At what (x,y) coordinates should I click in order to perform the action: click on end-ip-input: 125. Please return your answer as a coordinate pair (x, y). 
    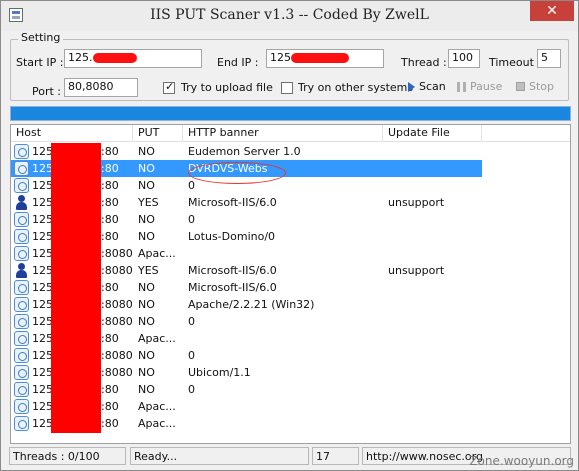
    Looking at the image, I should click on (325, 58).